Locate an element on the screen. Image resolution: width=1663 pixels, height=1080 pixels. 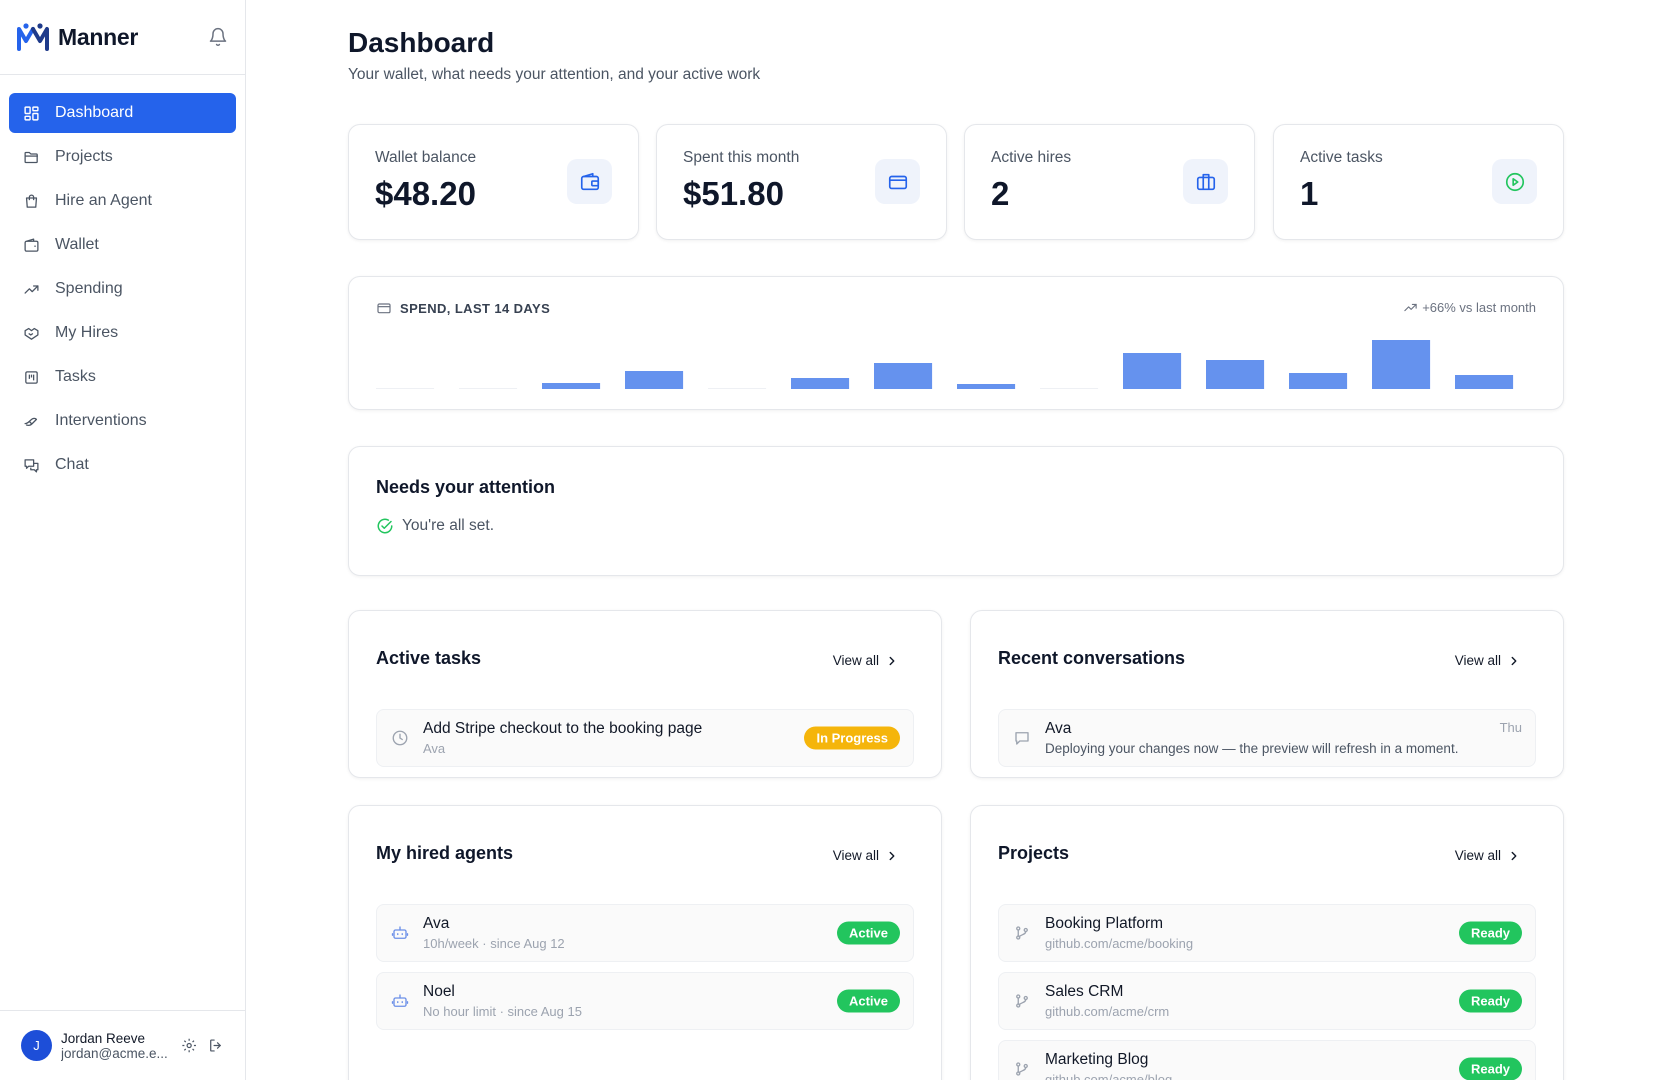
conversation-time: Thu is located at coordinates (1510, 727).